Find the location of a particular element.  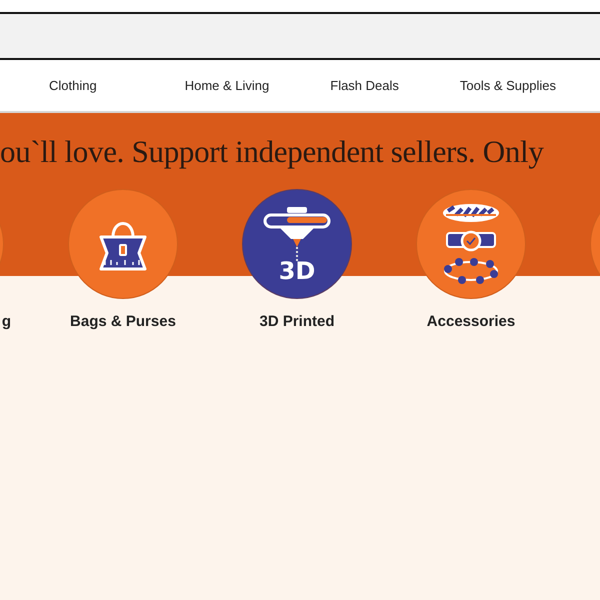

badge-text: 3D is located at coordinates (297, 271).